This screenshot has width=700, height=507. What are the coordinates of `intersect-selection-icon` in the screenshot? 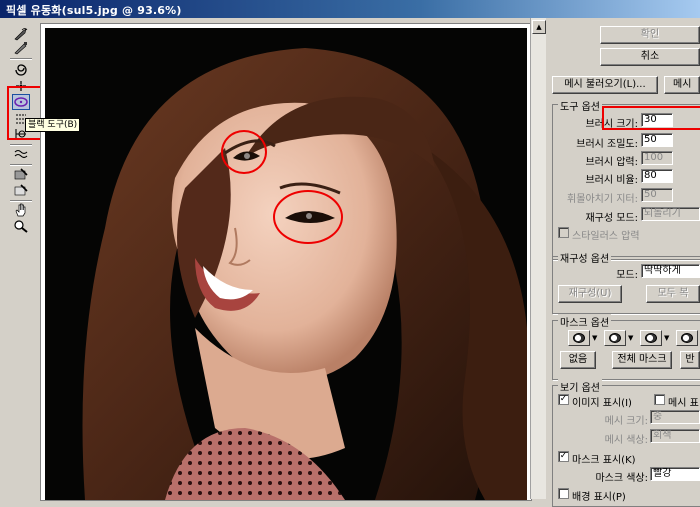 It's located at (687, 338).